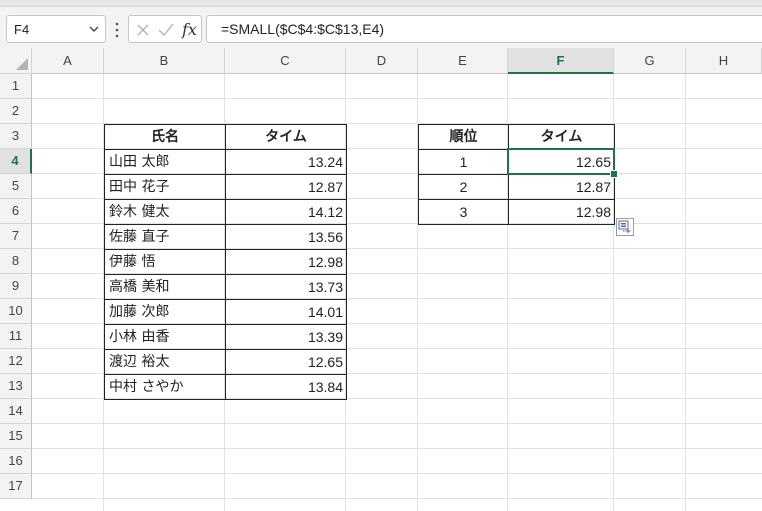 The width and height of the screenshot is (762, 511). What do you see at coordinates (286, 187) in the screenshot?
I see `time-cell: 12.87` at bounding box center [286, 187].